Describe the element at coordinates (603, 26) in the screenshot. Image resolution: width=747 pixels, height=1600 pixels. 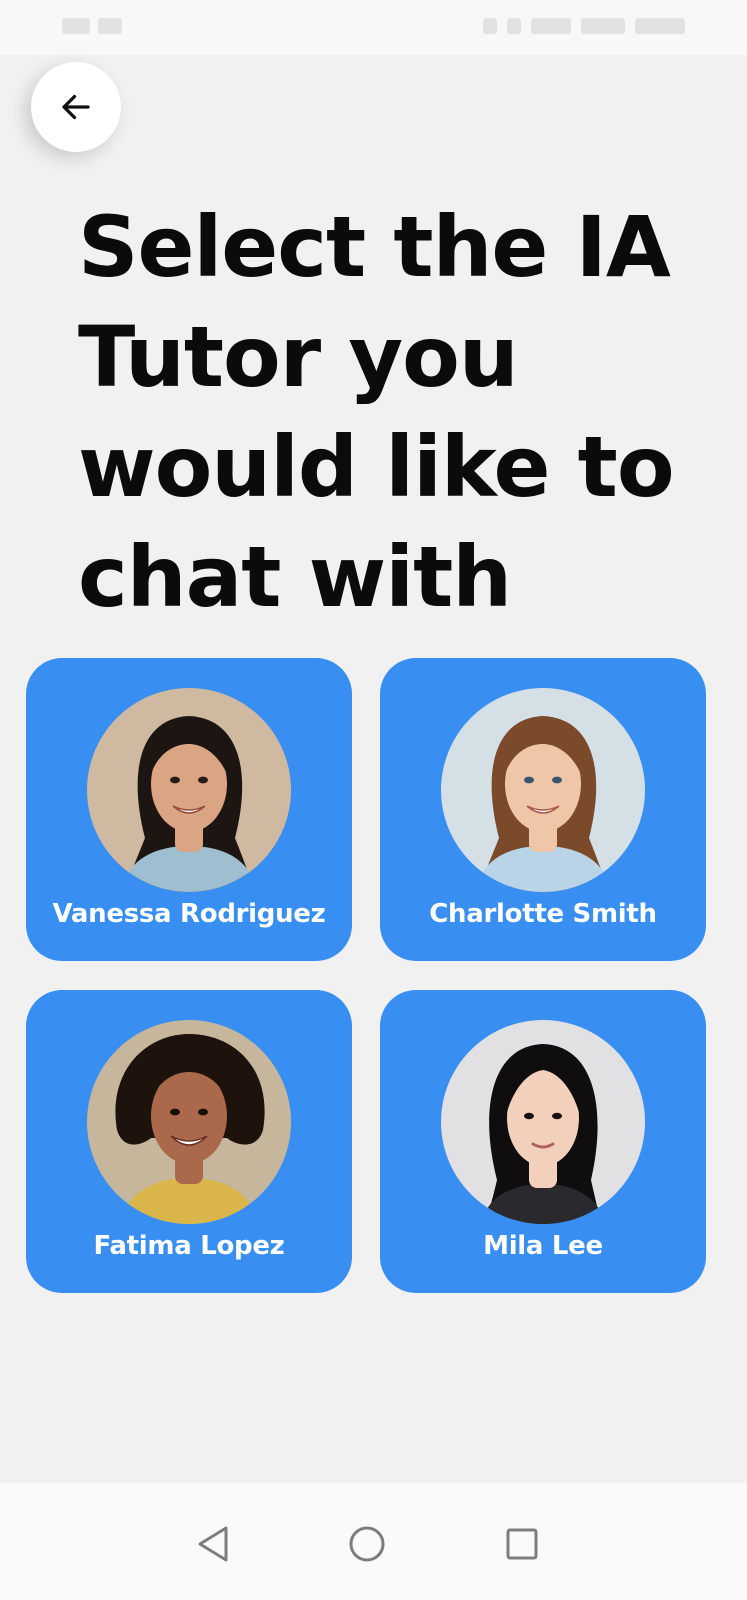
I see `battery-icon` at that location.